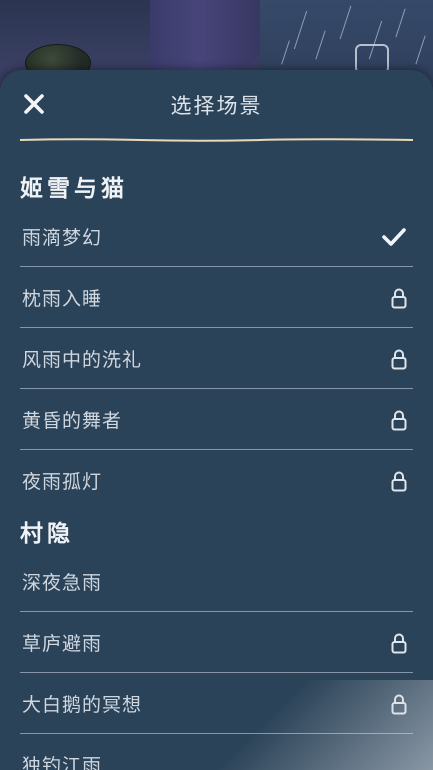 The height and width of the screenshot is (770, 433). What do you see at coordinates (82, 360) in the screenshot?
I see `scene-item-label: 风雨中的洗礼` at bounding box center [82, 360].